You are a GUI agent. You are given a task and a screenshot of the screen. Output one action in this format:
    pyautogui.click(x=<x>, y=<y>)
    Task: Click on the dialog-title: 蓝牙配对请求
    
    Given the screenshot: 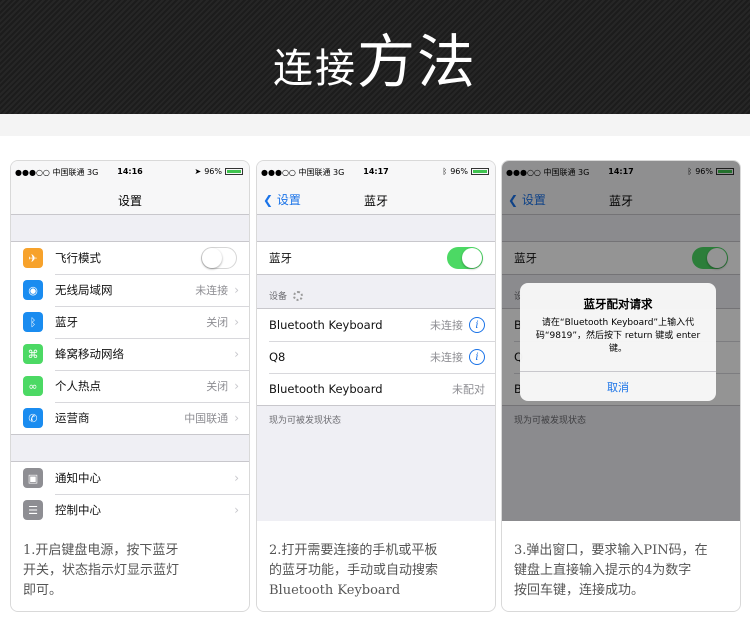 What is the action you would take?
    pyautogui.click(x=618, y=304)
    